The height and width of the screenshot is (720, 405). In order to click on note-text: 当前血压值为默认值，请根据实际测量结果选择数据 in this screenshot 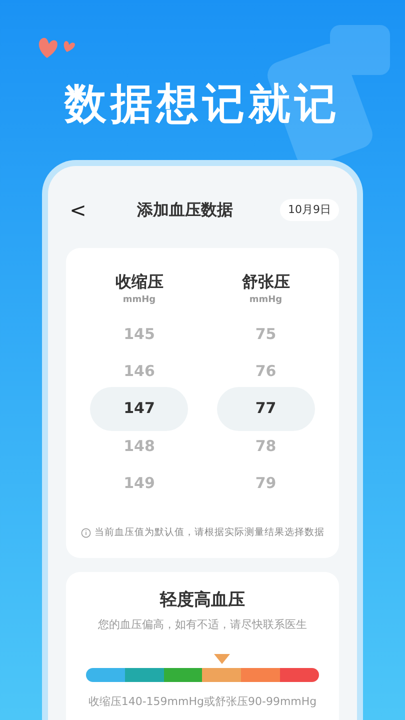, I will do `click(209, 533)`.